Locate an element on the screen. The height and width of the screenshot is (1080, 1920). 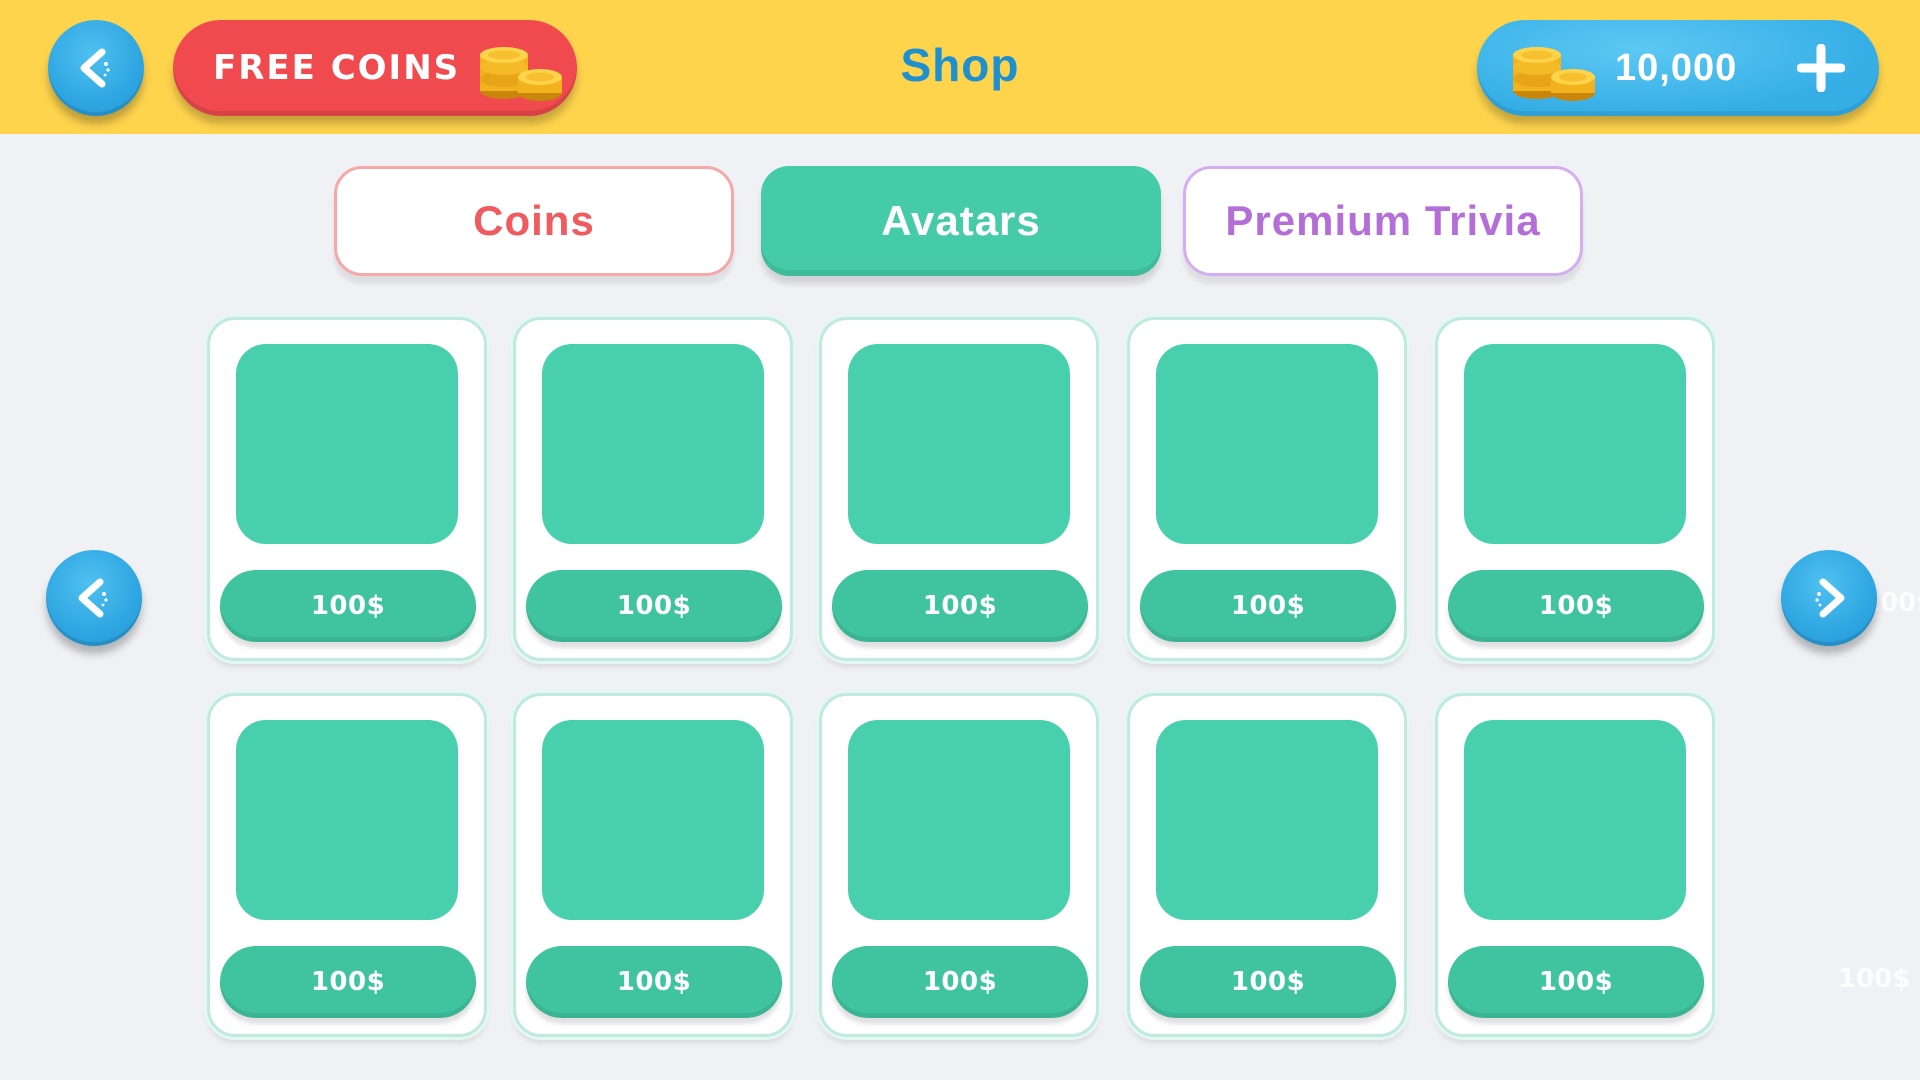
coin-balance: 10,000 is located at coordinates (1678, 68).